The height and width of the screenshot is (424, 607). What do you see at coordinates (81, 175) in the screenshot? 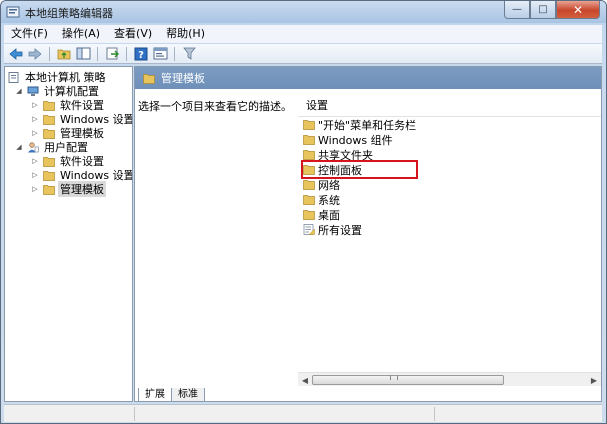
I see `tree-node-uc-windows: ▷ Windows 设置` at bounding box center [81, 175].